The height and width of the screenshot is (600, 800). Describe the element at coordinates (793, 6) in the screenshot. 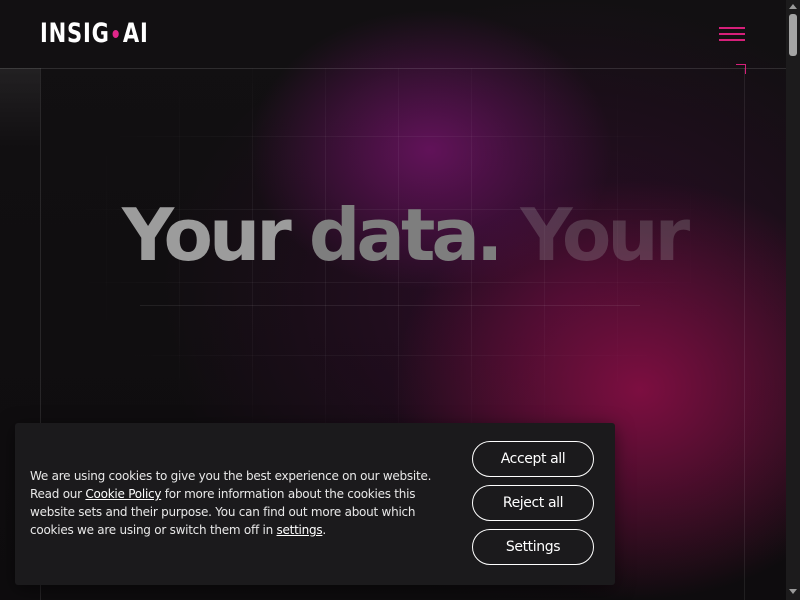

I see `scroll-up-arrow-icon` at that location.